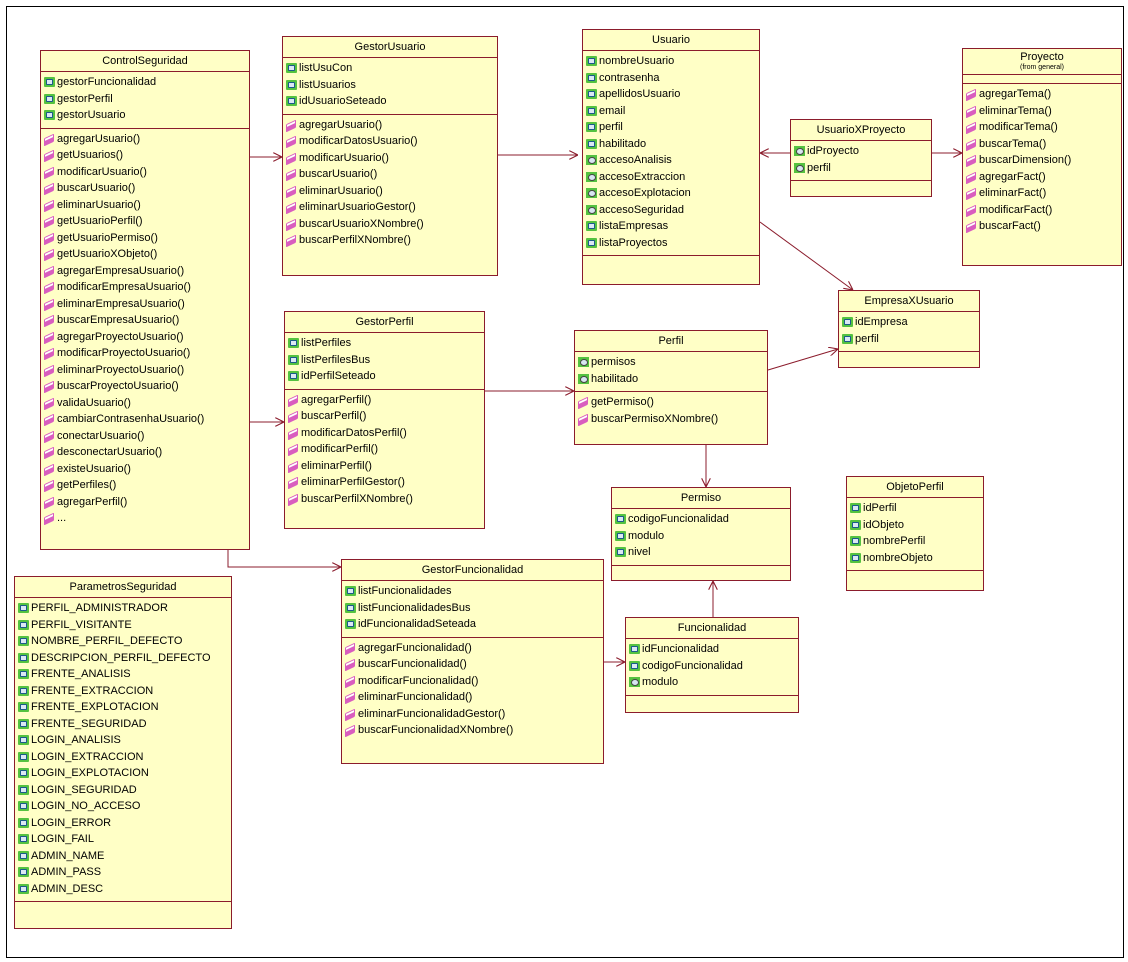 The width and height of the screenshot is (1128, 962). I want to click on operation-row: buscarEmpresaUsuario(), so click(146, 320).